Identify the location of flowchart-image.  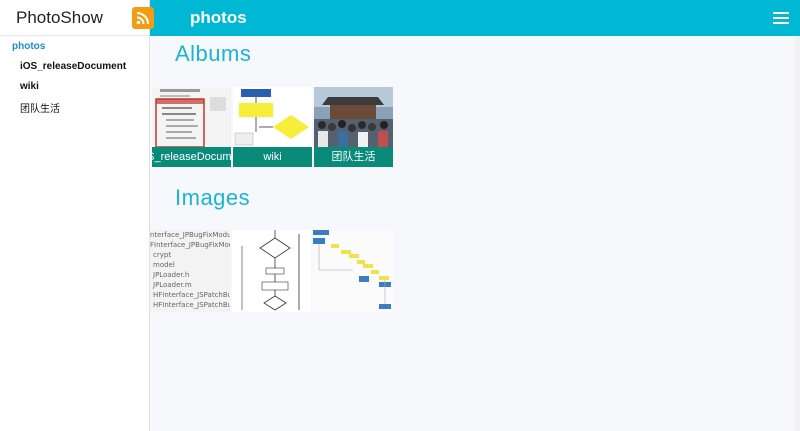
(271, 271).